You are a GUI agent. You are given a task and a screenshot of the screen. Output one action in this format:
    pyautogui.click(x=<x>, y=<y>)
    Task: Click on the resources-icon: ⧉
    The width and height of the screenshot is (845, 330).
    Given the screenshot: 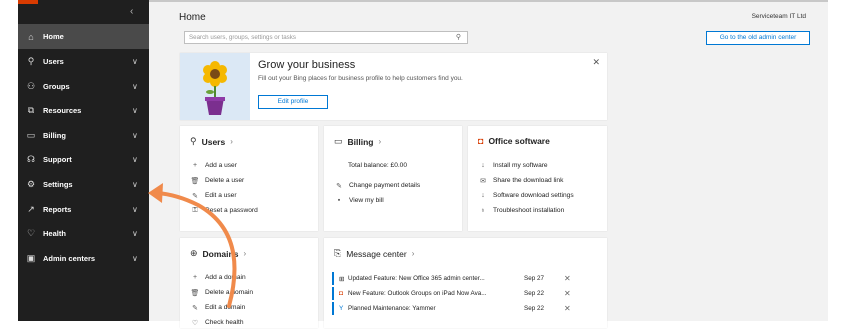 What is the action you would take?
    pyautogui.click(x=31, y=110)
    